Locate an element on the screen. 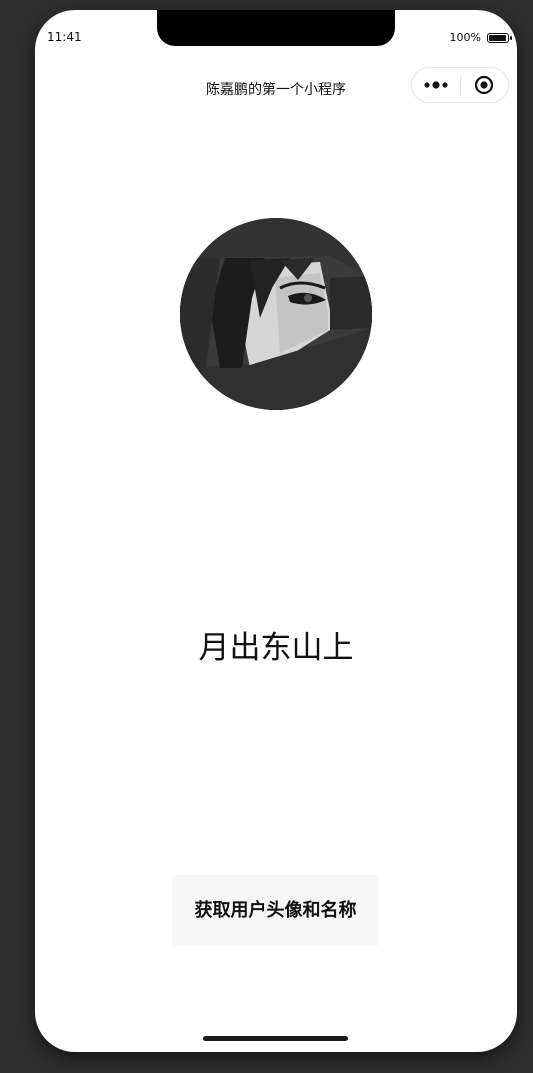  status-indicators: 100% is located at coordinates (480, 37).